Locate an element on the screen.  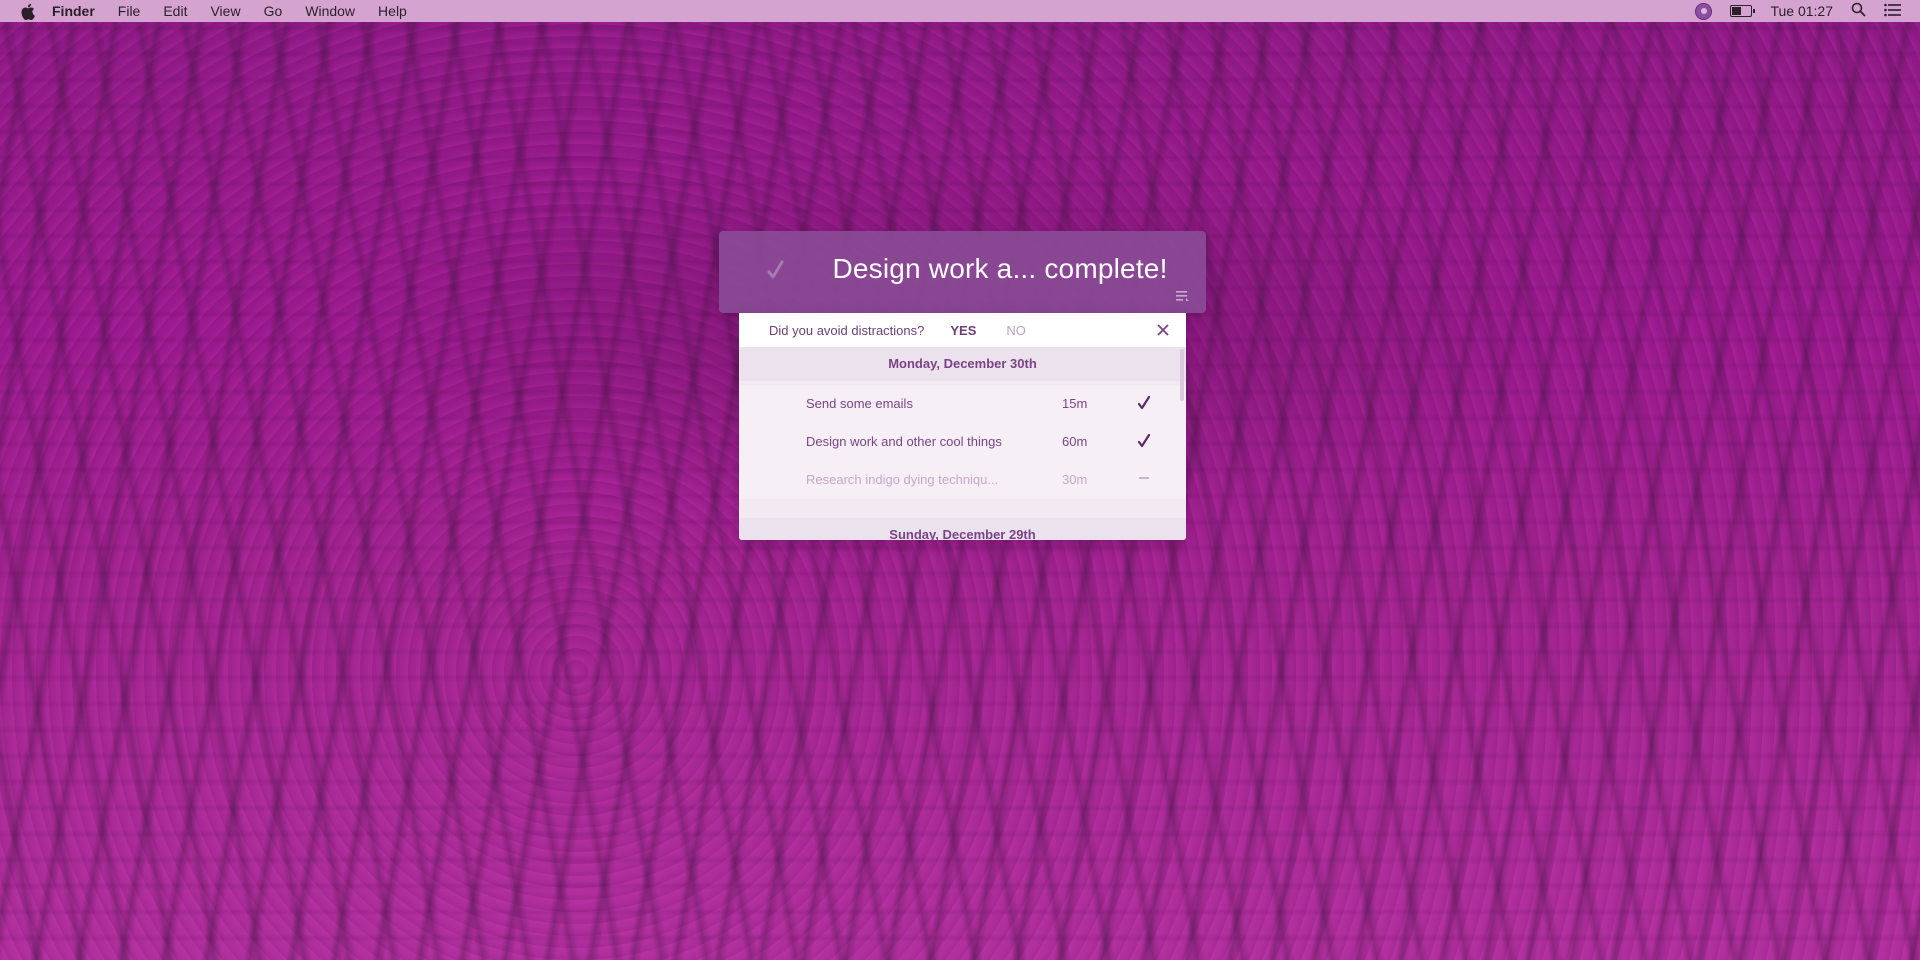
yes-button: YES is located at coordinates (963, 330).